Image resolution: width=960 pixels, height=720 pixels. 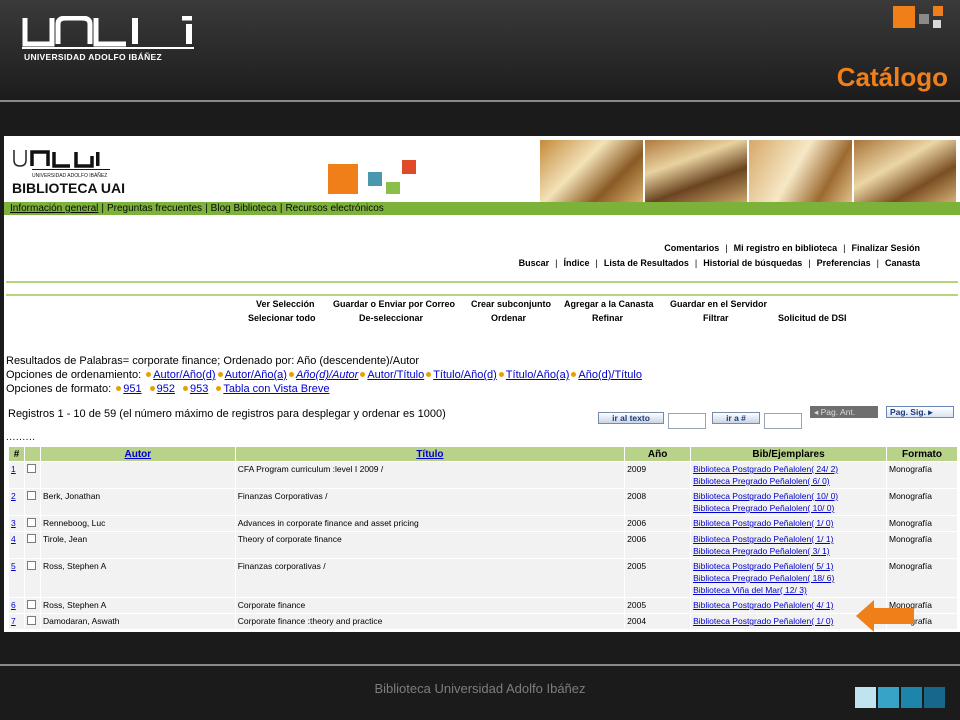 I want to click on holdings-link: Biblioteca Pregrado Peñalolen( 18/ 6), so click(x=788, y=578).